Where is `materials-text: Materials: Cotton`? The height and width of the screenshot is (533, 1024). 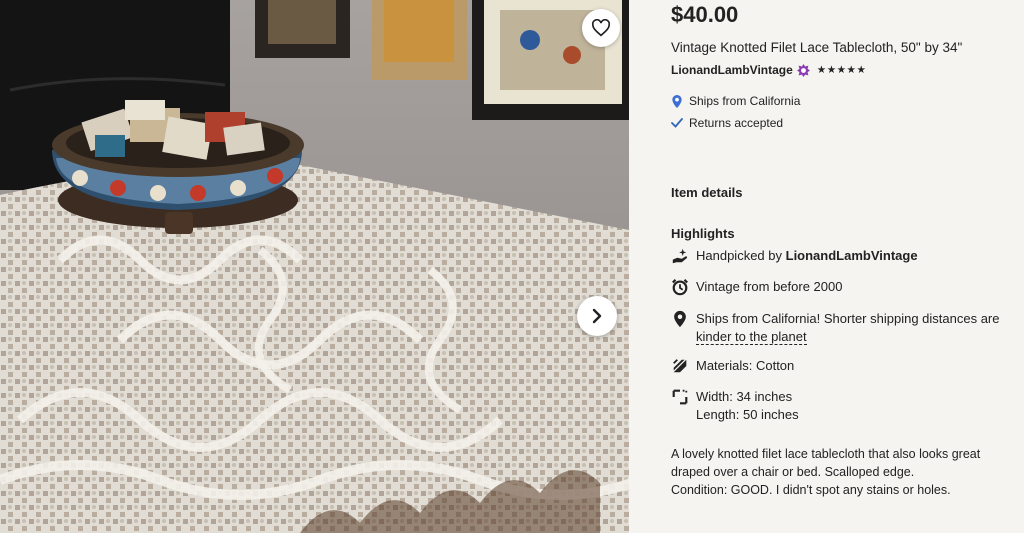
materials-text: Materials: Cotton is located at coordinates (745, 365).